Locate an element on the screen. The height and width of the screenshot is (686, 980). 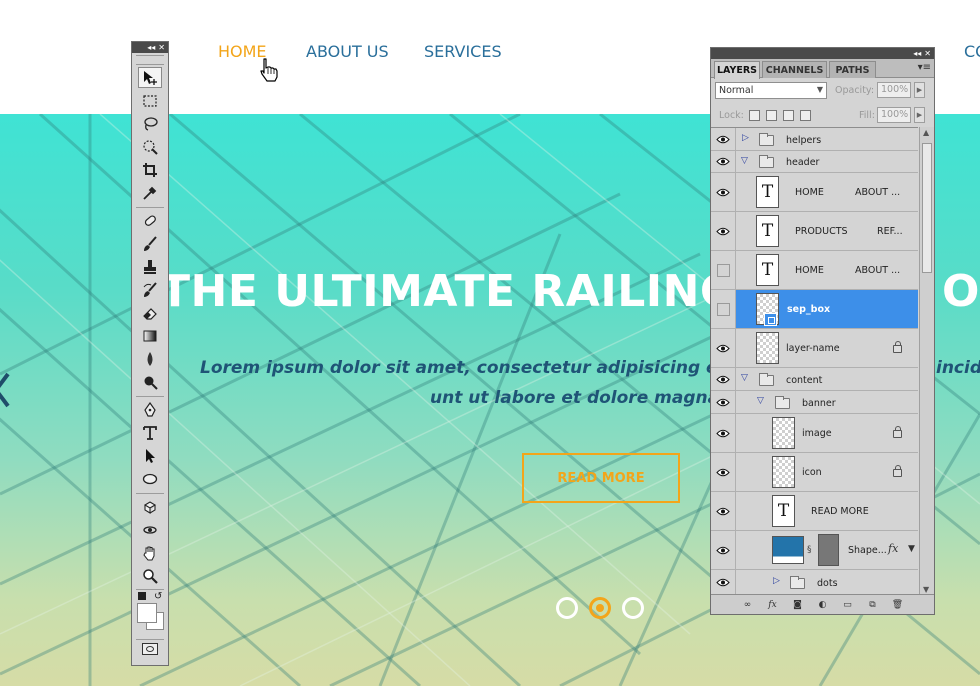
layer-row-image: image is located at coordinates (814, 433).